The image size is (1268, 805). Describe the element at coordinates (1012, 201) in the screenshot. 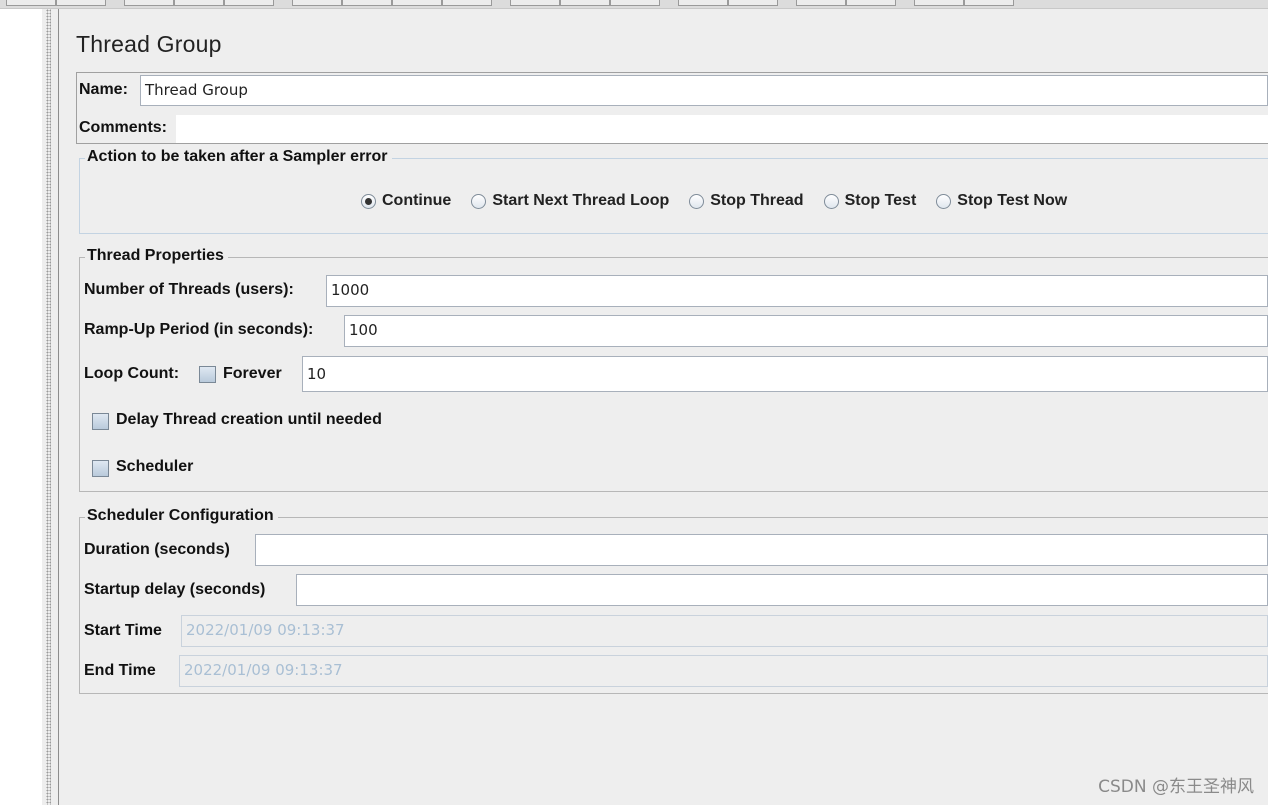

I see `stop-test-now-label: Stop Test Now` at that location.